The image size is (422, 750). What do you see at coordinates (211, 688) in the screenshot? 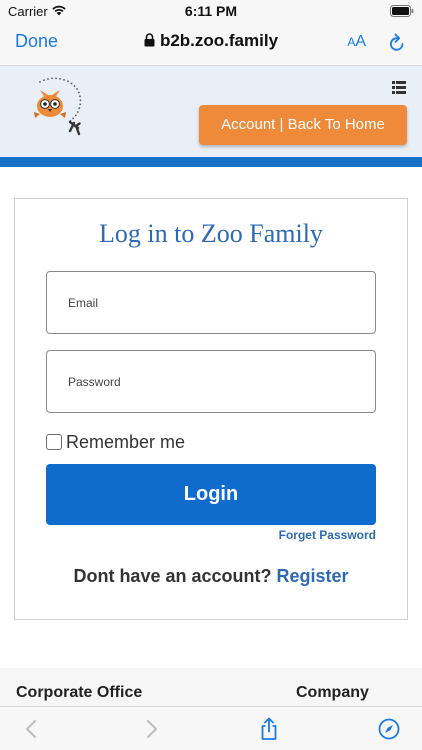
I see `site-footer: Corporate Office Company` at bounding box center [211, 688].